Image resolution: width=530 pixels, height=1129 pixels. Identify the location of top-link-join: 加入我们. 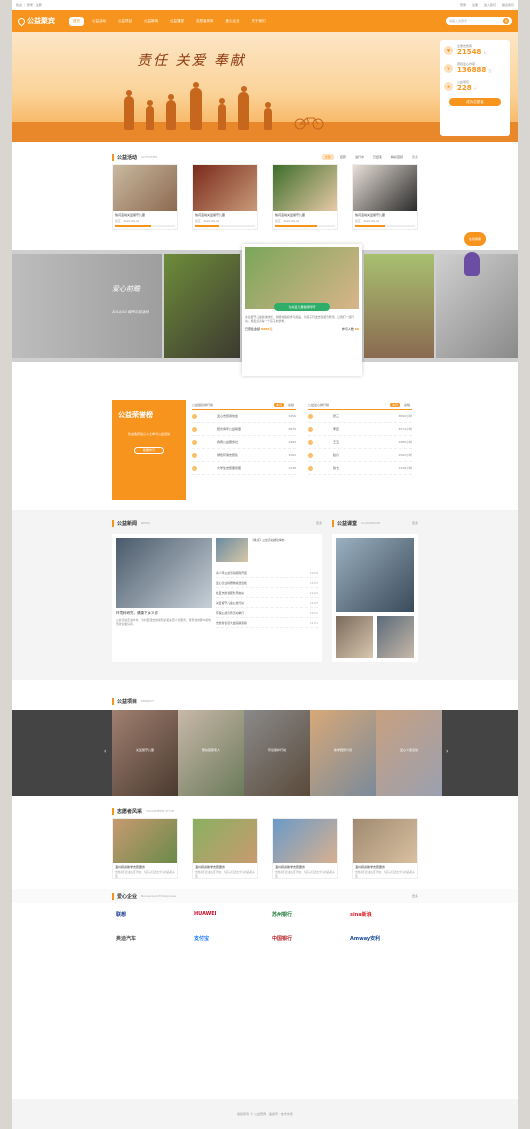
(490, 5).